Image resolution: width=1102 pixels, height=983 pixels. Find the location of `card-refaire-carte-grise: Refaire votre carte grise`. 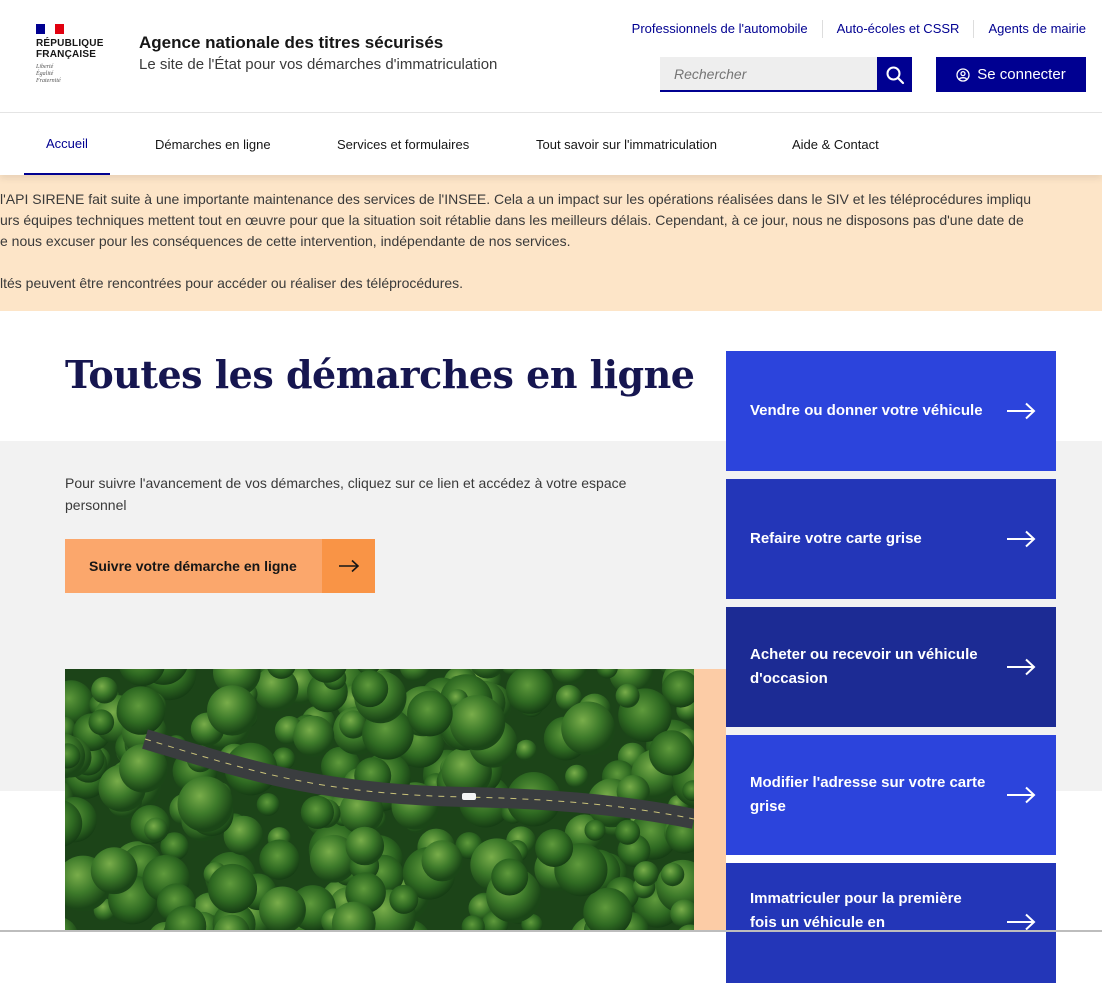

card-refaire-carte-grise: Refaire votre carte grise is located at coordinates (891, 539).